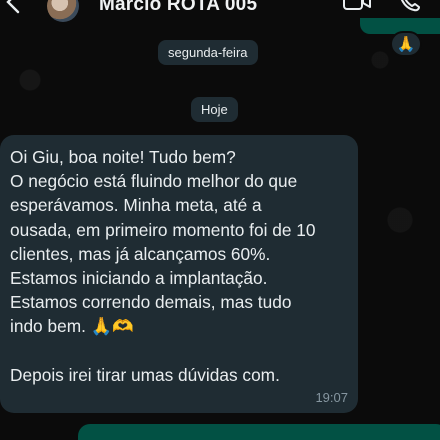 This screenshot has width=440, height=440. What do you see at coordinates (14, 7) in the screenshot?
I see `back-chevron-icon` at bounding box center [14, 7].